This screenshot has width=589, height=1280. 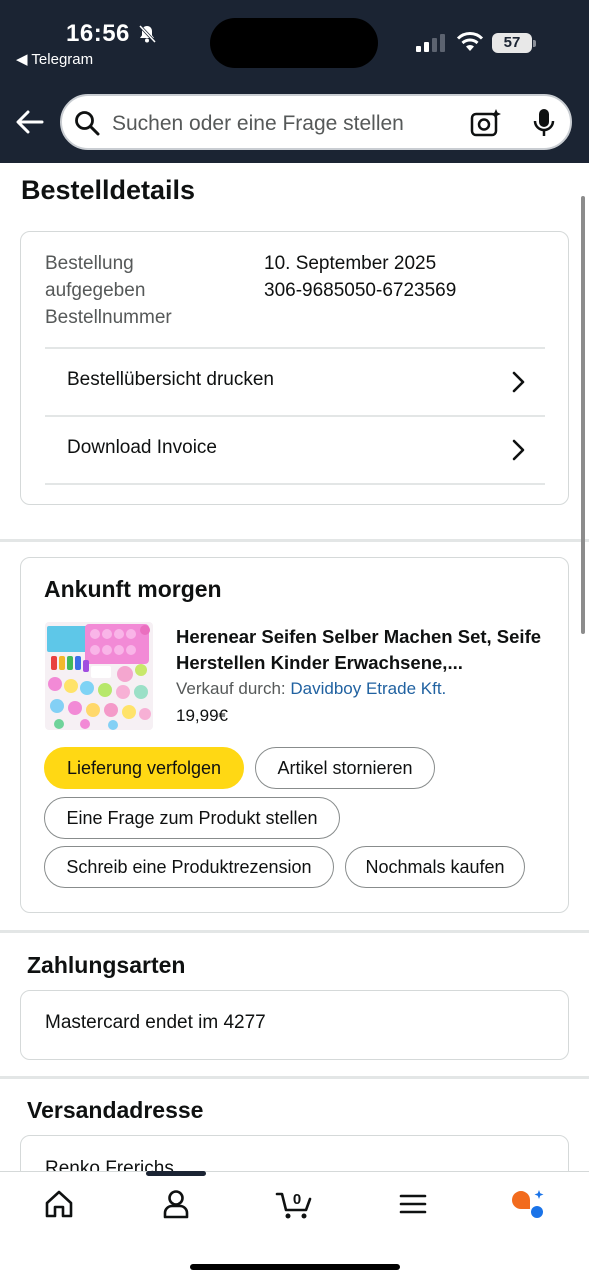 What do you see at coordinates (115, 1110) in the screenshot?
I see `shipping-heading: Versandadresse` at bounding box center [115, 1110].